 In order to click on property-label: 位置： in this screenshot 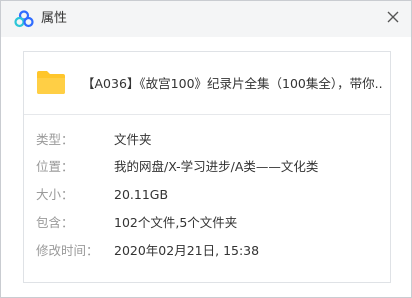, I will do `click(55, 166)`.